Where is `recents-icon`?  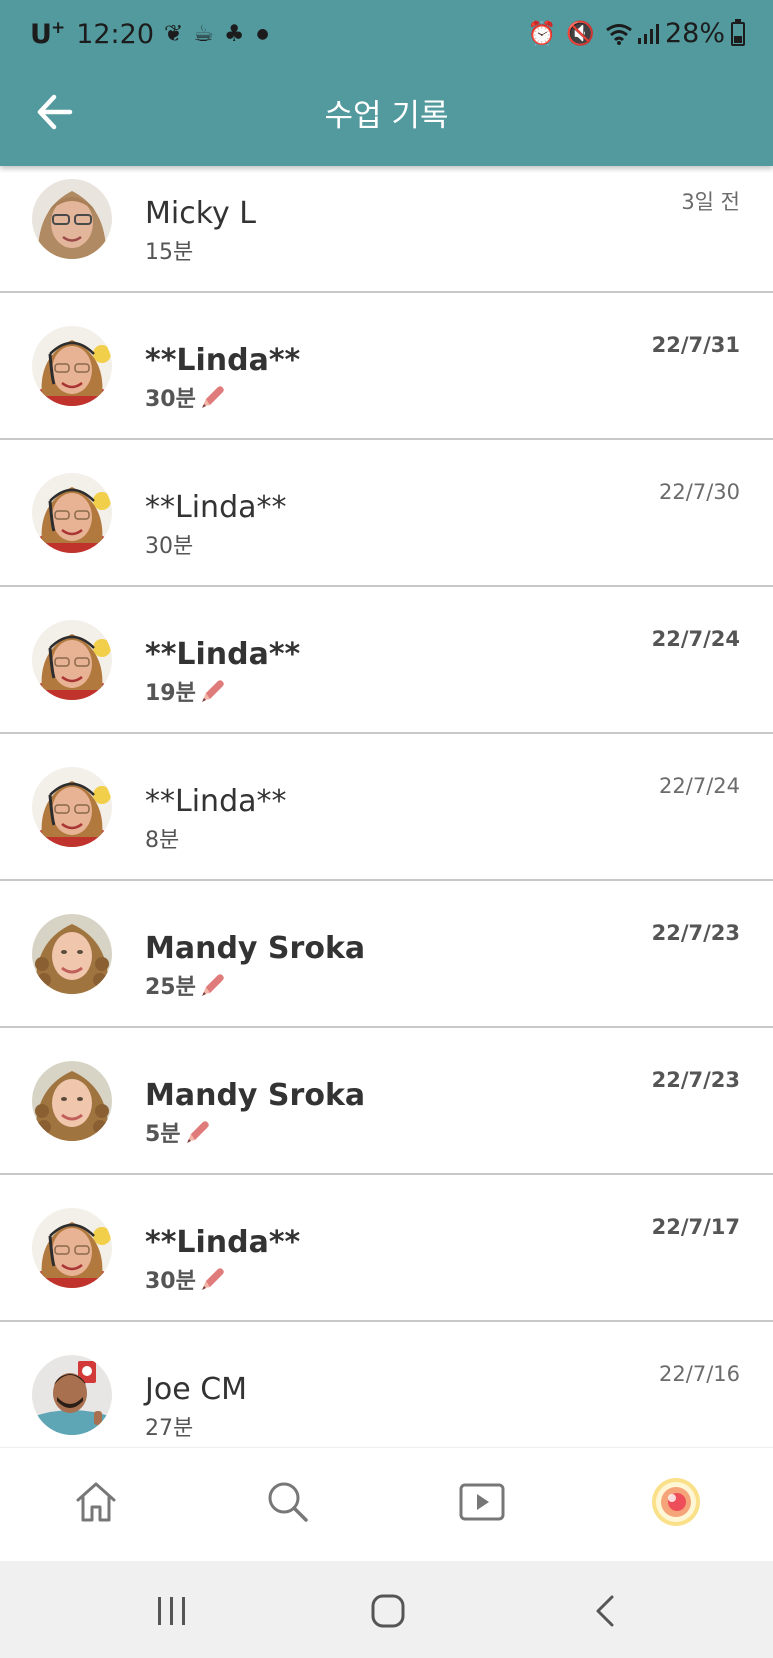
recents-icon is located at coordinates (171, 1611).